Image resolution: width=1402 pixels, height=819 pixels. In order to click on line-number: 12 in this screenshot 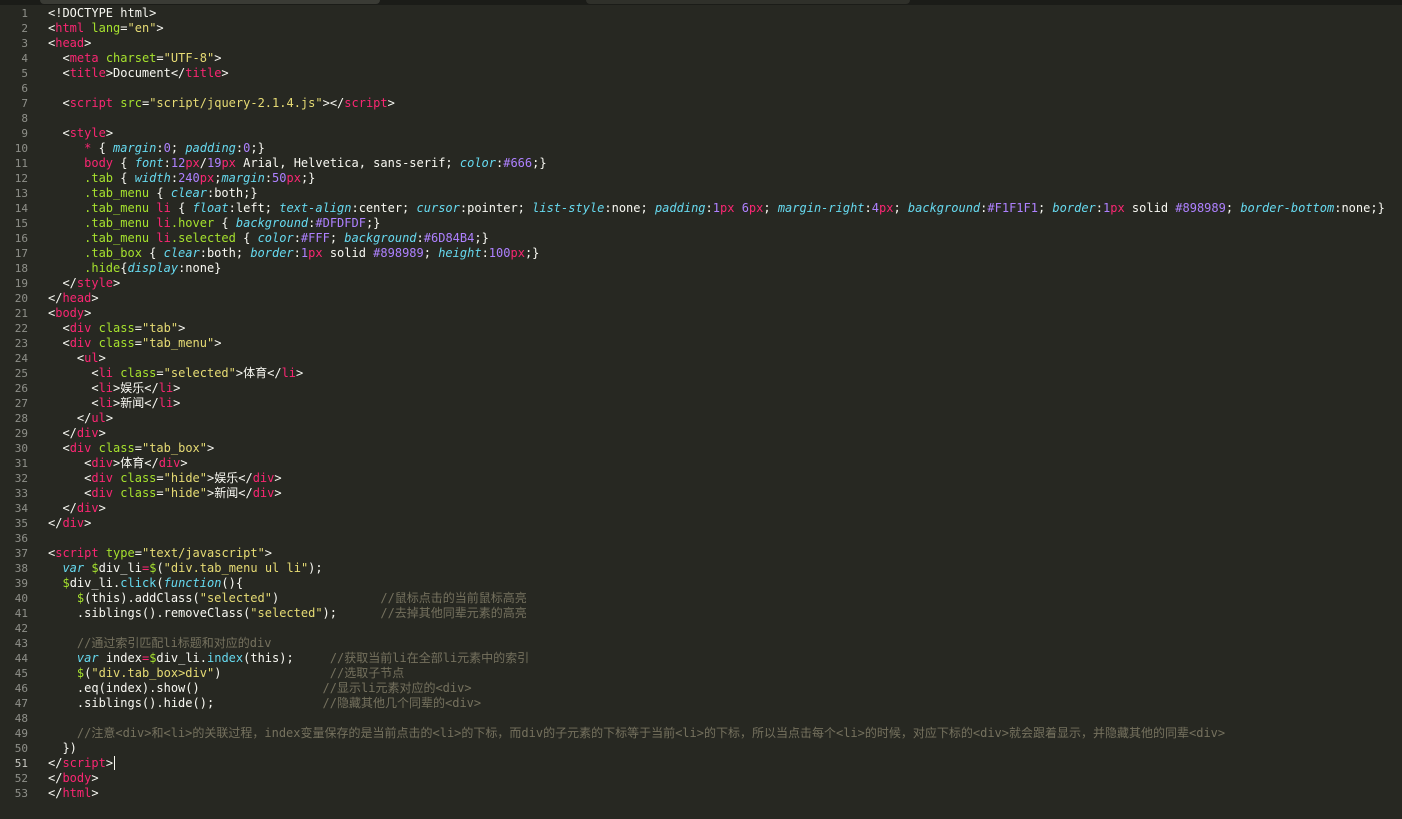, I will do `click(21, 178)`.